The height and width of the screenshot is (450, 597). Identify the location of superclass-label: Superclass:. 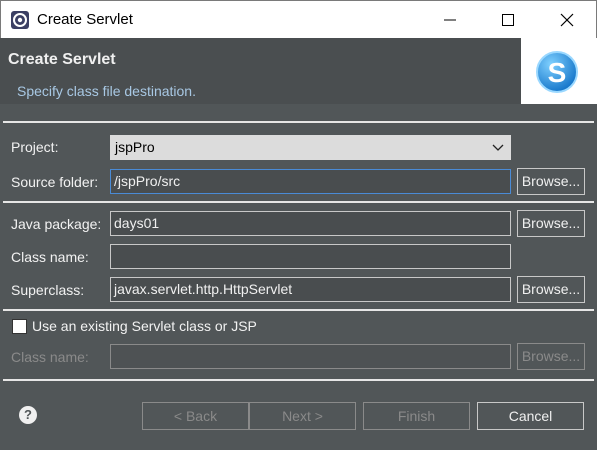
(48, 290).